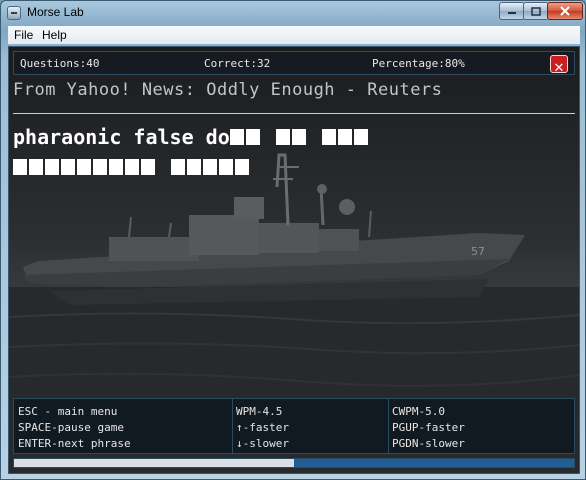 The image size is (586, 480). Describe the element at coordinates (418, 411) in the screenshot. I see `cwpm-value: CWPM-5.0` at that location.